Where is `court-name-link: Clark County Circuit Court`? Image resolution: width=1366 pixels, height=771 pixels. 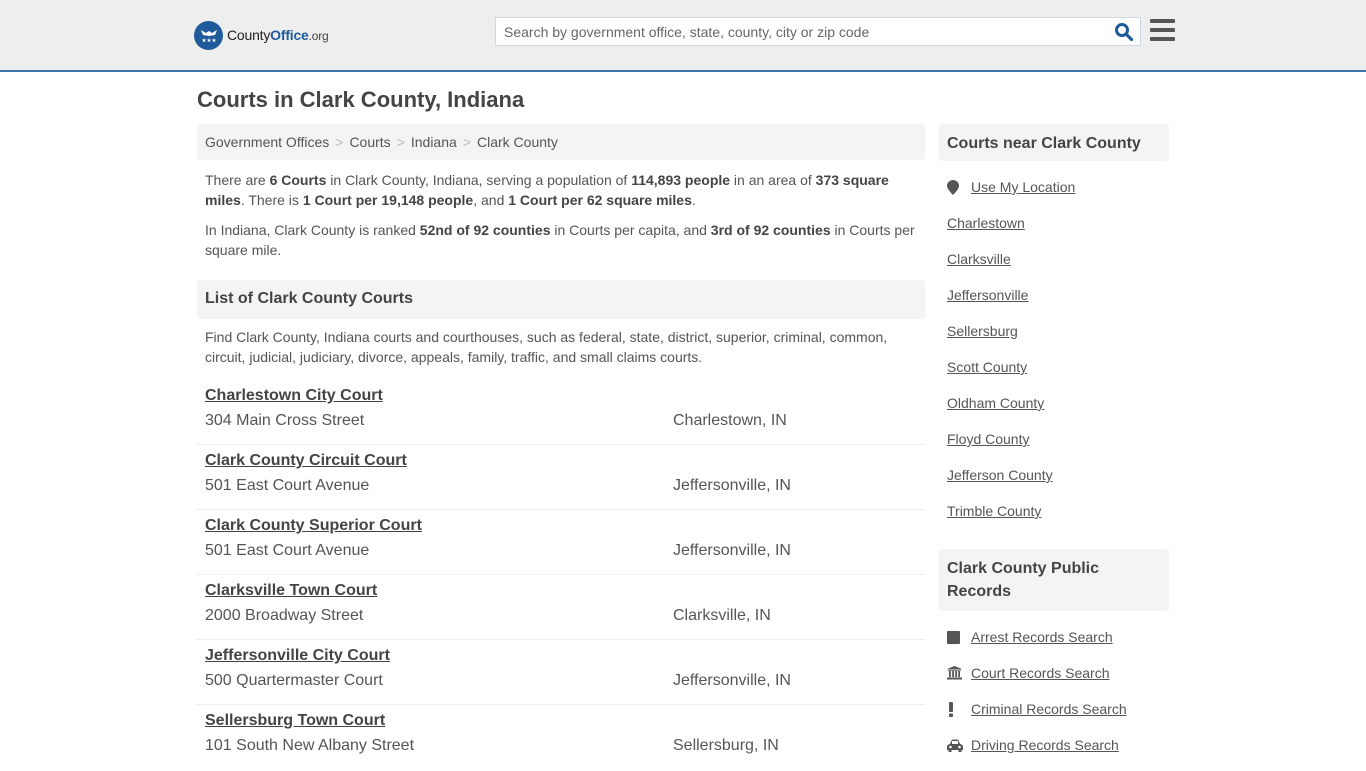 court-name-link: Clark County Circuit Court is located at coordinates (306, 461).